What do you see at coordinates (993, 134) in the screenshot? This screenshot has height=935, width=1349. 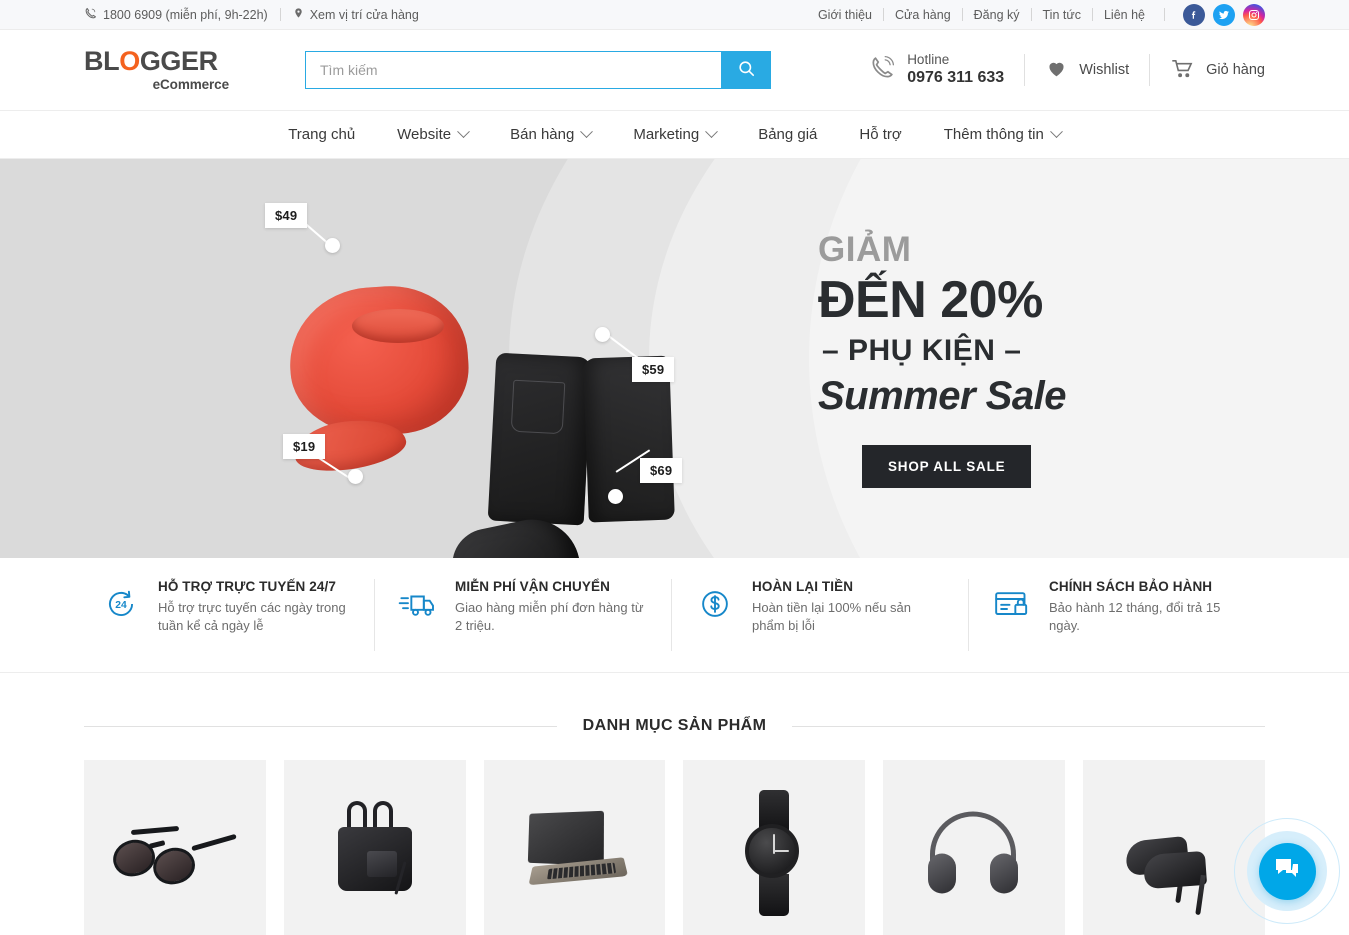 I see `nav-label: Thêm thông tin` at bounding box center [993, 134].